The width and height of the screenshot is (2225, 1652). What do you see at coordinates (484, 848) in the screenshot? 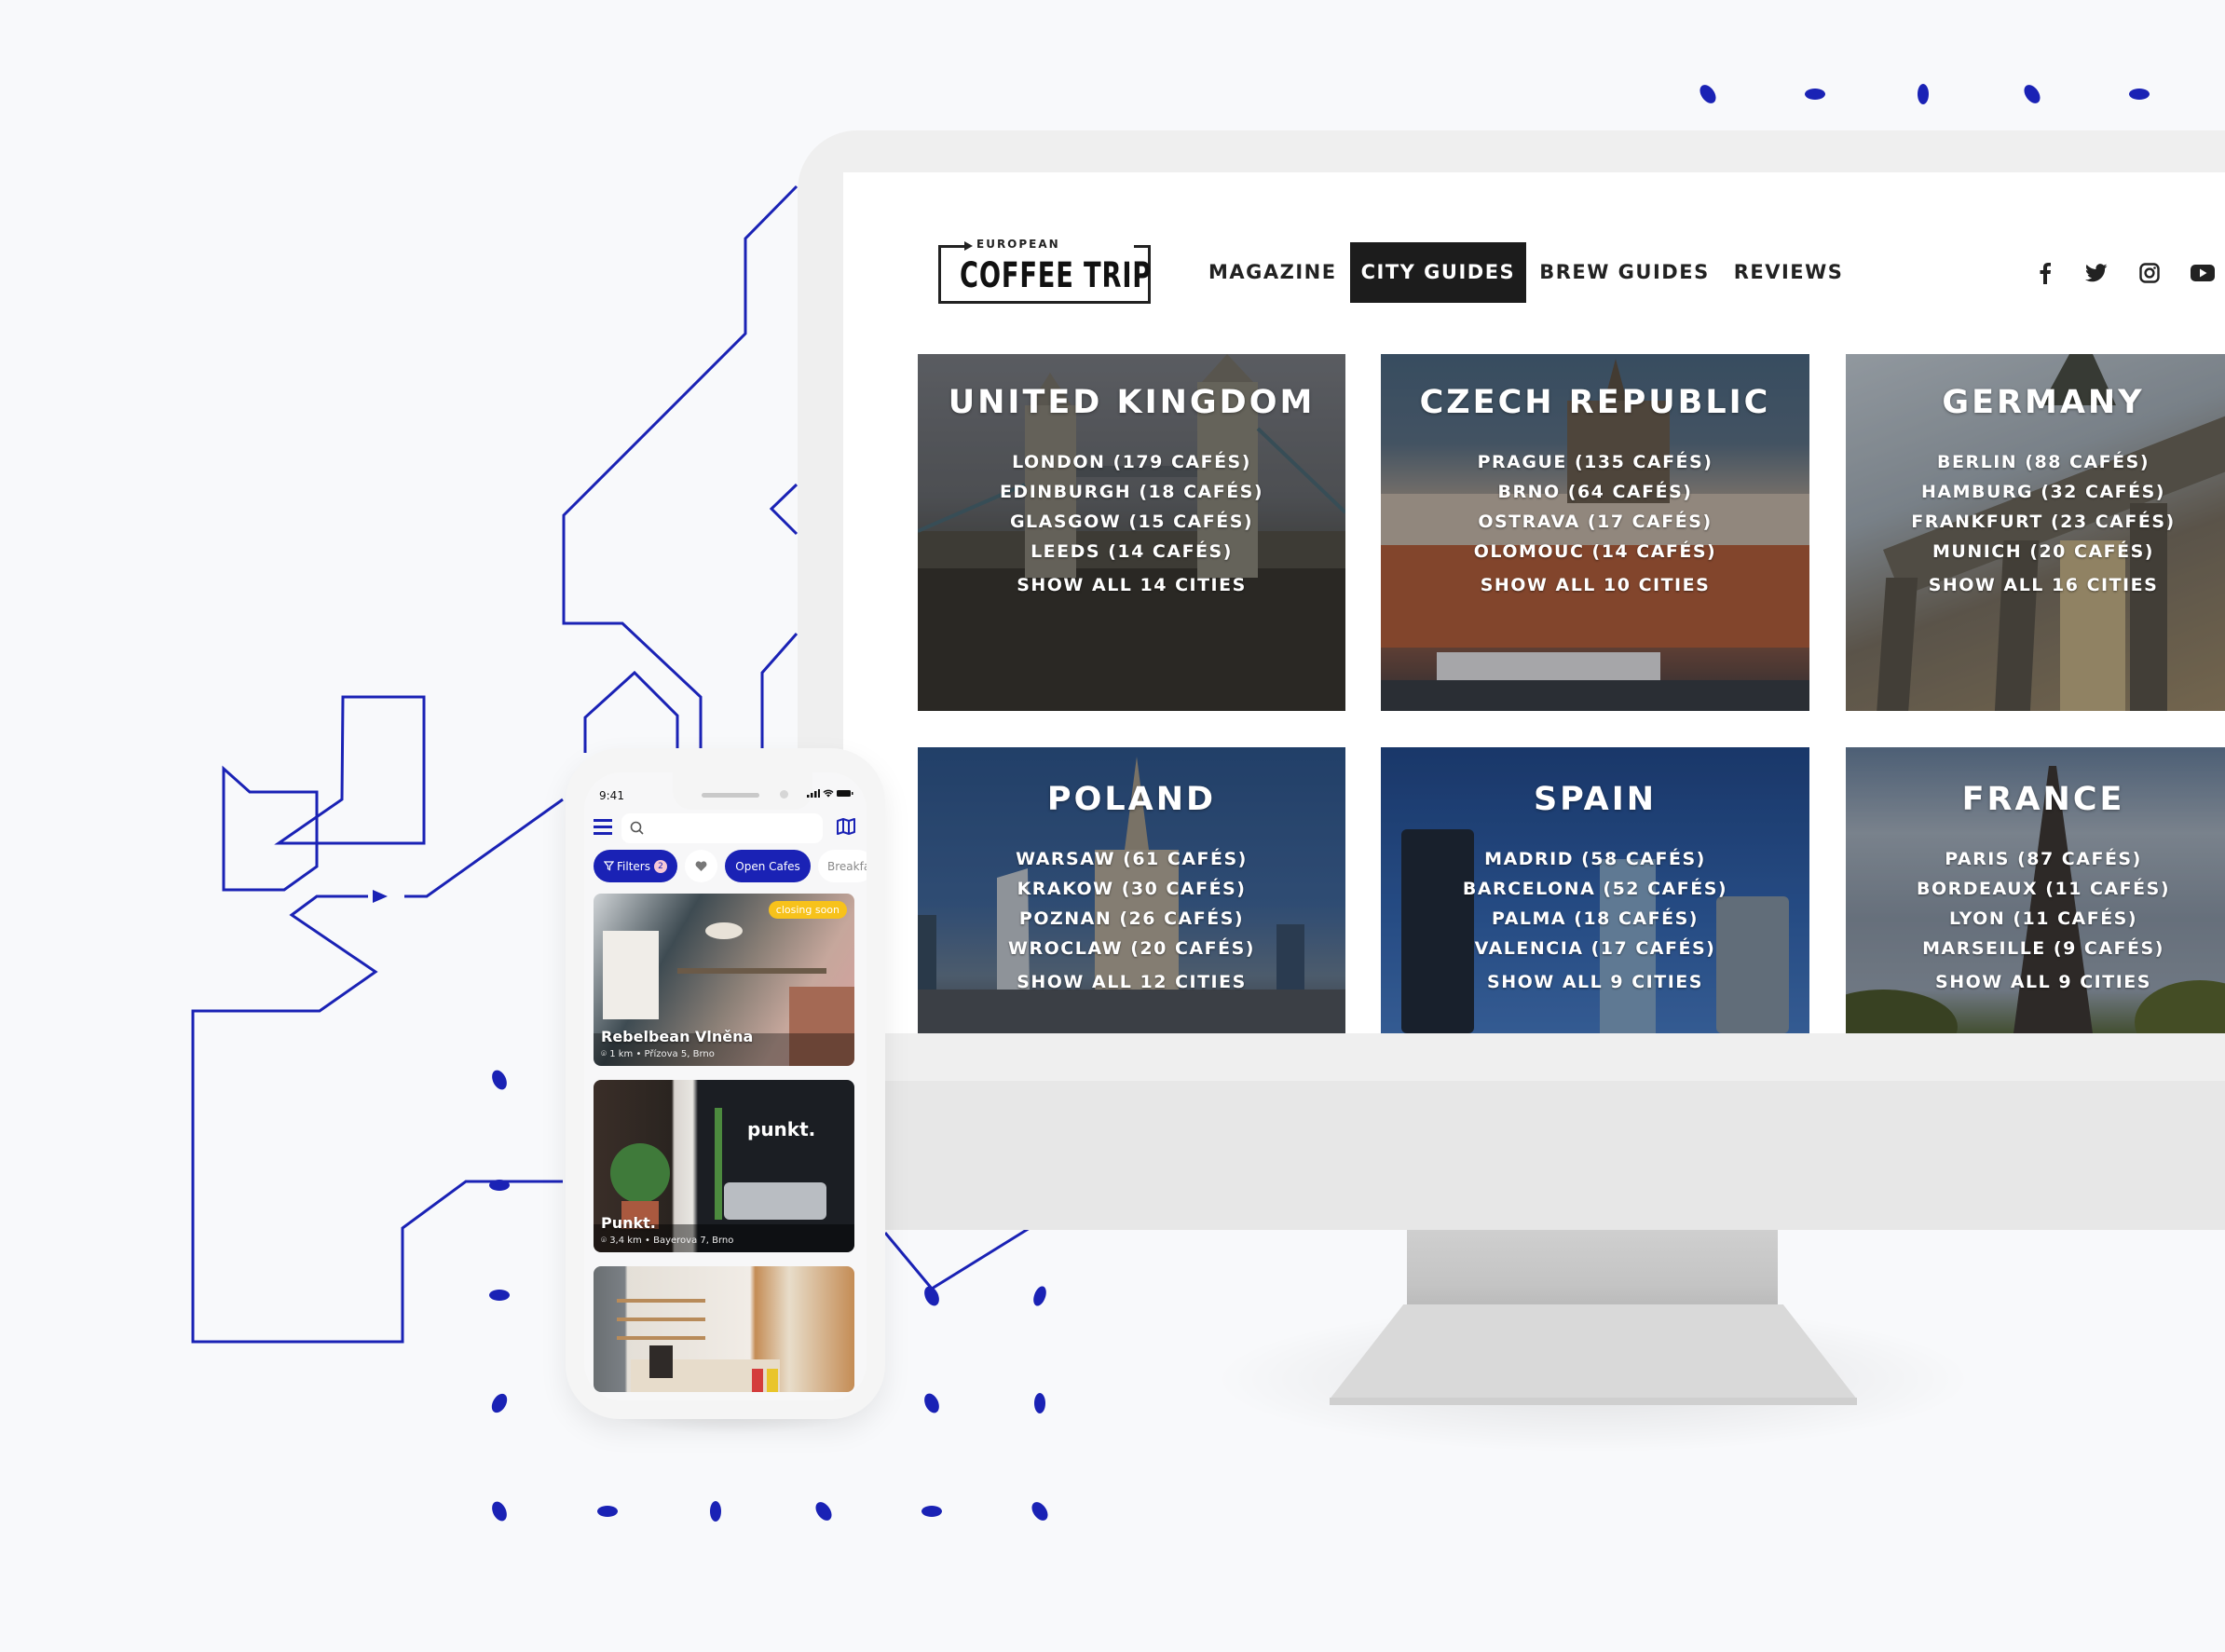
I see `map-line-route` at bounding box center [484, 848].